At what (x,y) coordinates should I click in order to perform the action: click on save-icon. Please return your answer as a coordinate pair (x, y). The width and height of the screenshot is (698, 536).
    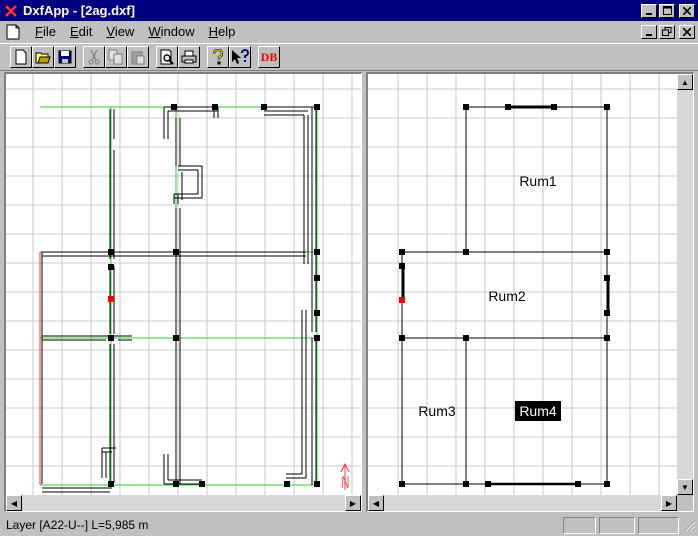
    Looking at the image, I should click on (65, 57).